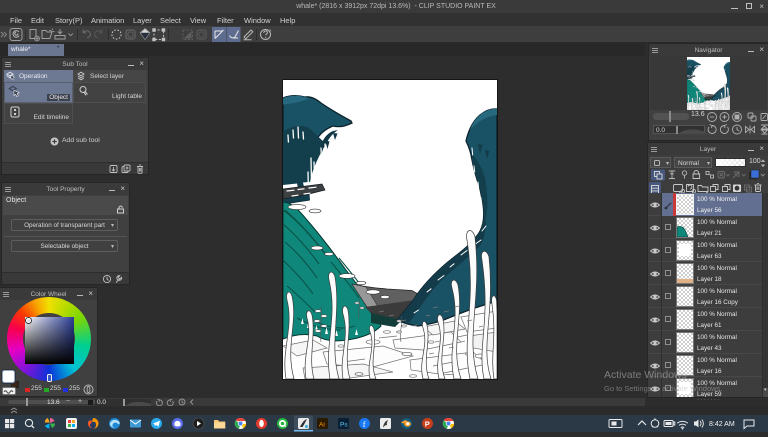 This screenshot has height=437, width=768. Describe the element at coordinates (344, 425) in the screenshot. I see `svg-text: Ps` at that location.